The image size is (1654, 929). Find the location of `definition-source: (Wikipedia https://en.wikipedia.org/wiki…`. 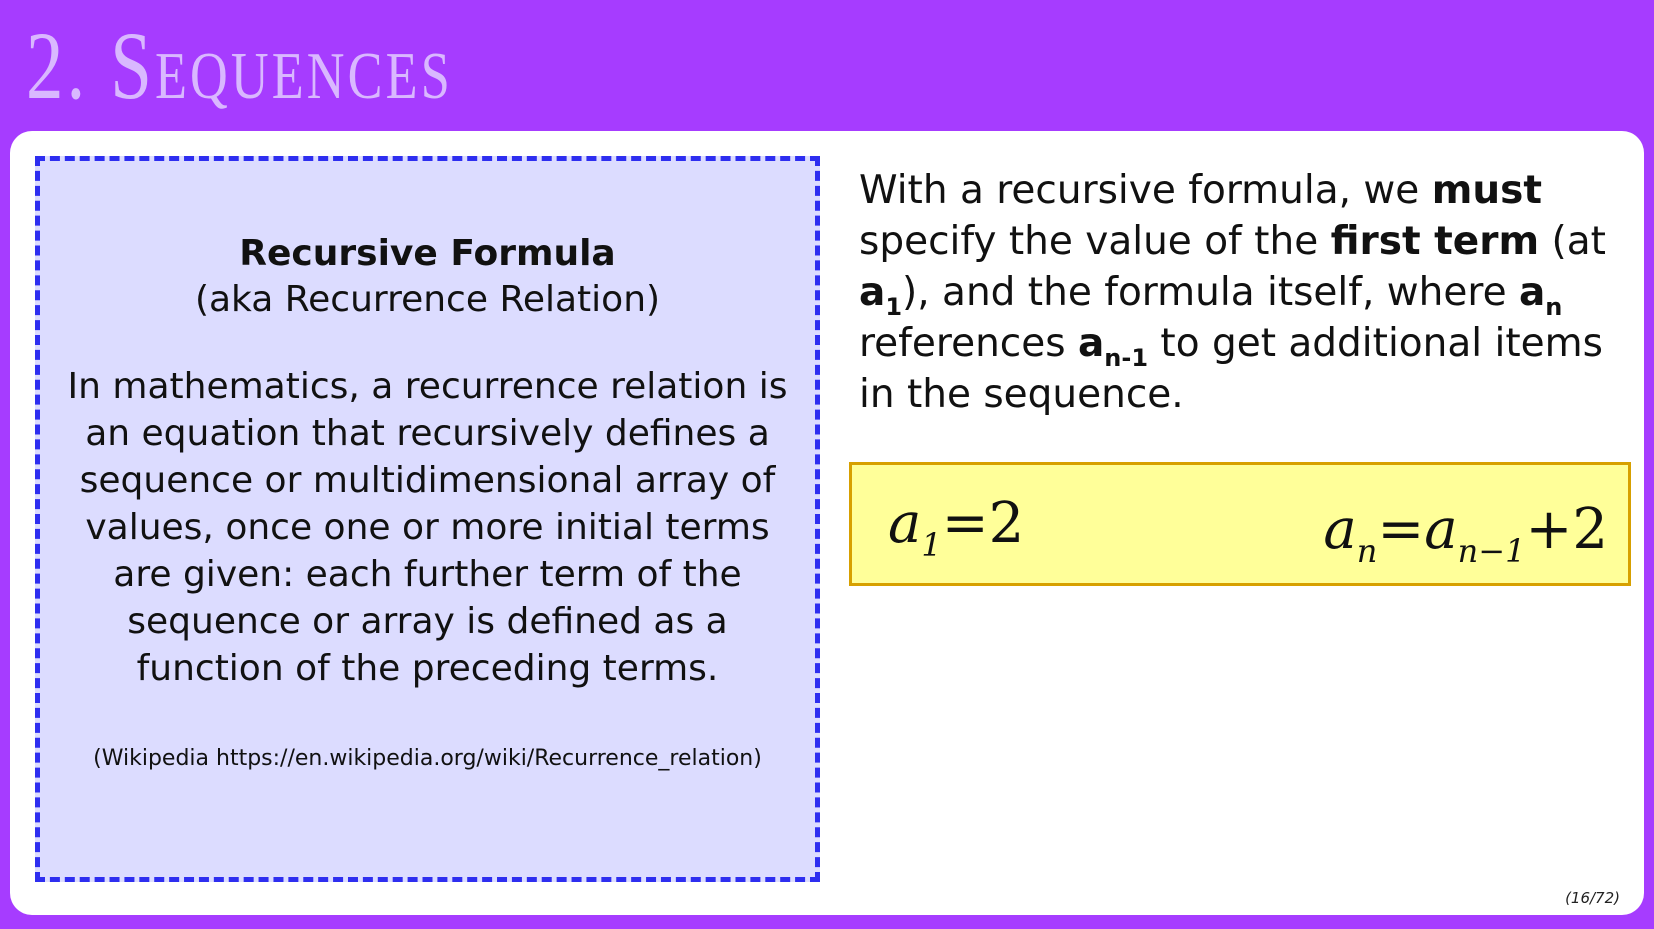

definition-source: (Wikipedia https://en.wikipedia.org/wiki… is located at coordinates (427, 758).